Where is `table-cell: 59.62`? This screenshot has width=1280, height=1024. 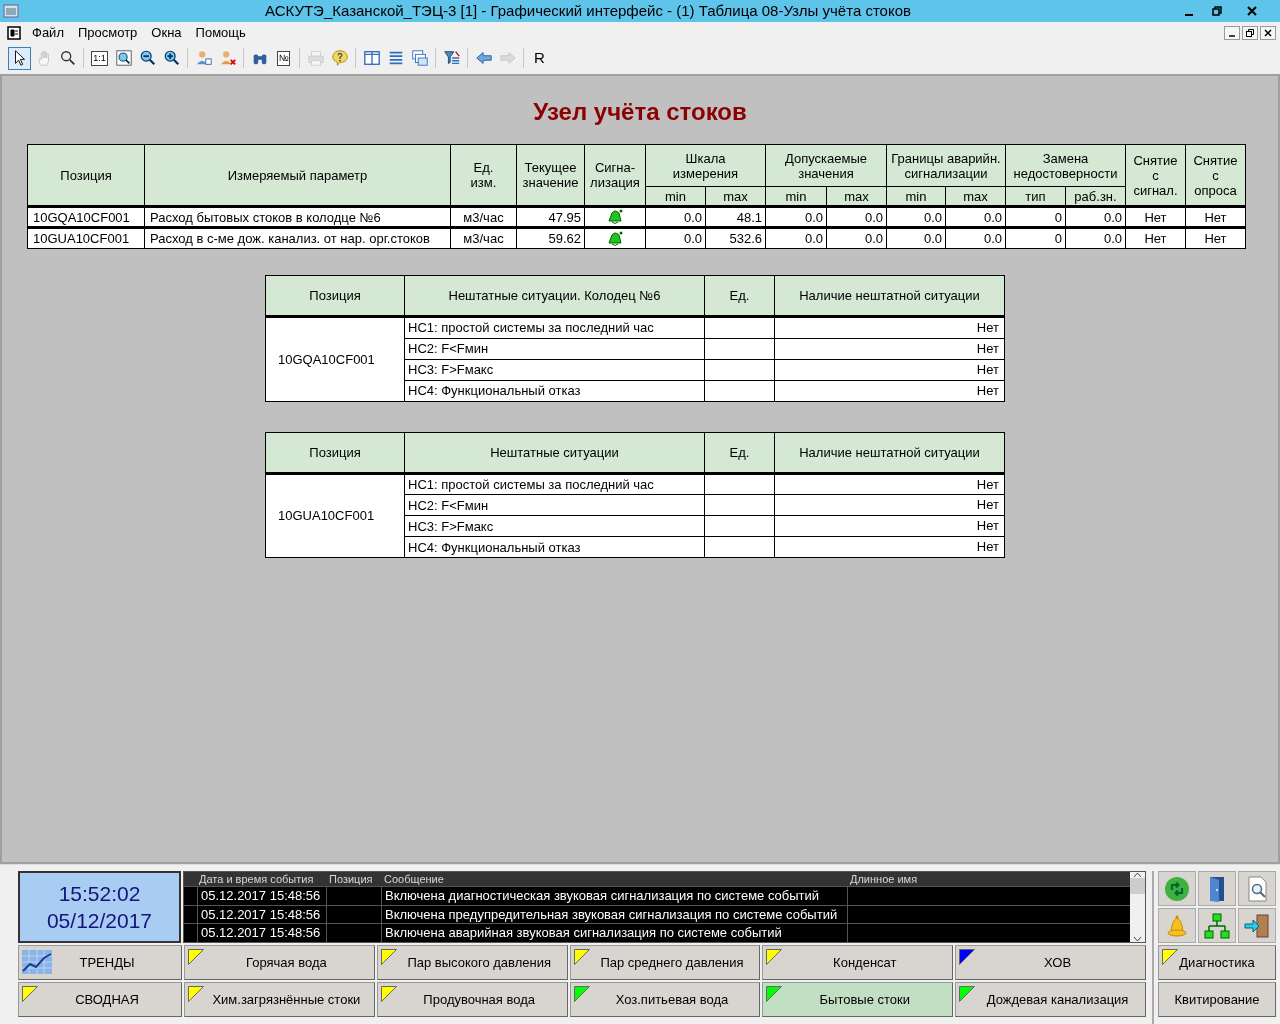 table-cell: 59.62 is located at coordinates (564, 238).